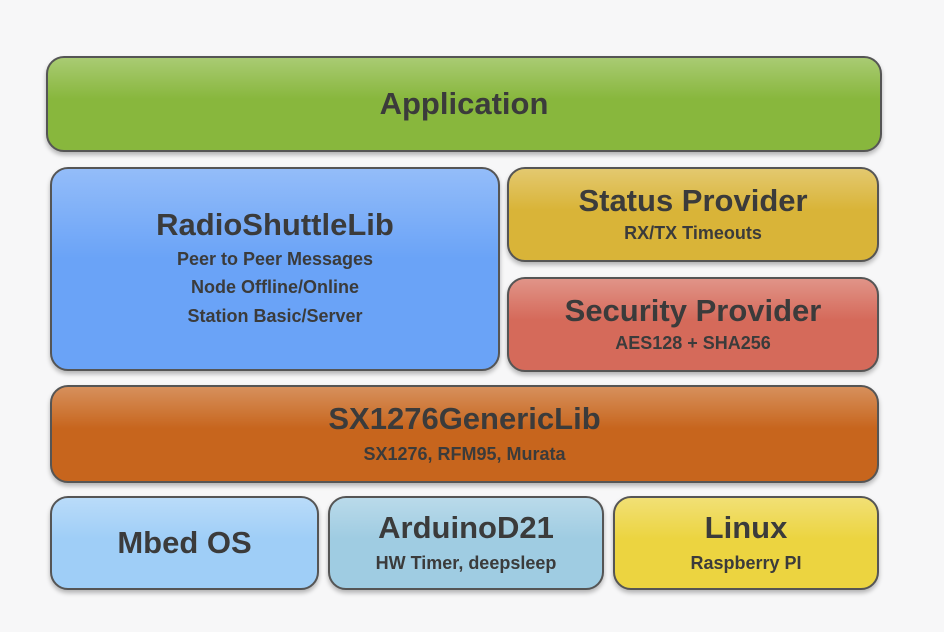  What do you see at coordinates (274, 287) in the screenshot?
I see `radioshuttlelib-feature-node: Node Offline/Online` at bounding box center [274, 287].